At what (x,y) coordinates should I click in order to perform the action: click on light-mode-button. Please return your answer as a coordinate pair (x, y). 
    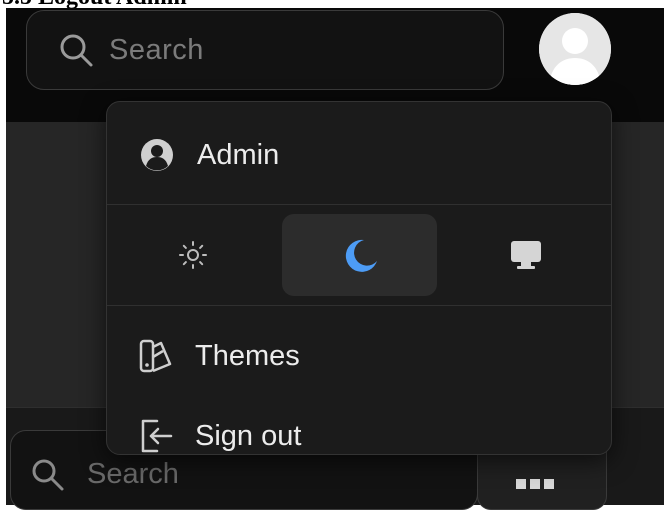
    Looking at the image, I should click on (192, 255).